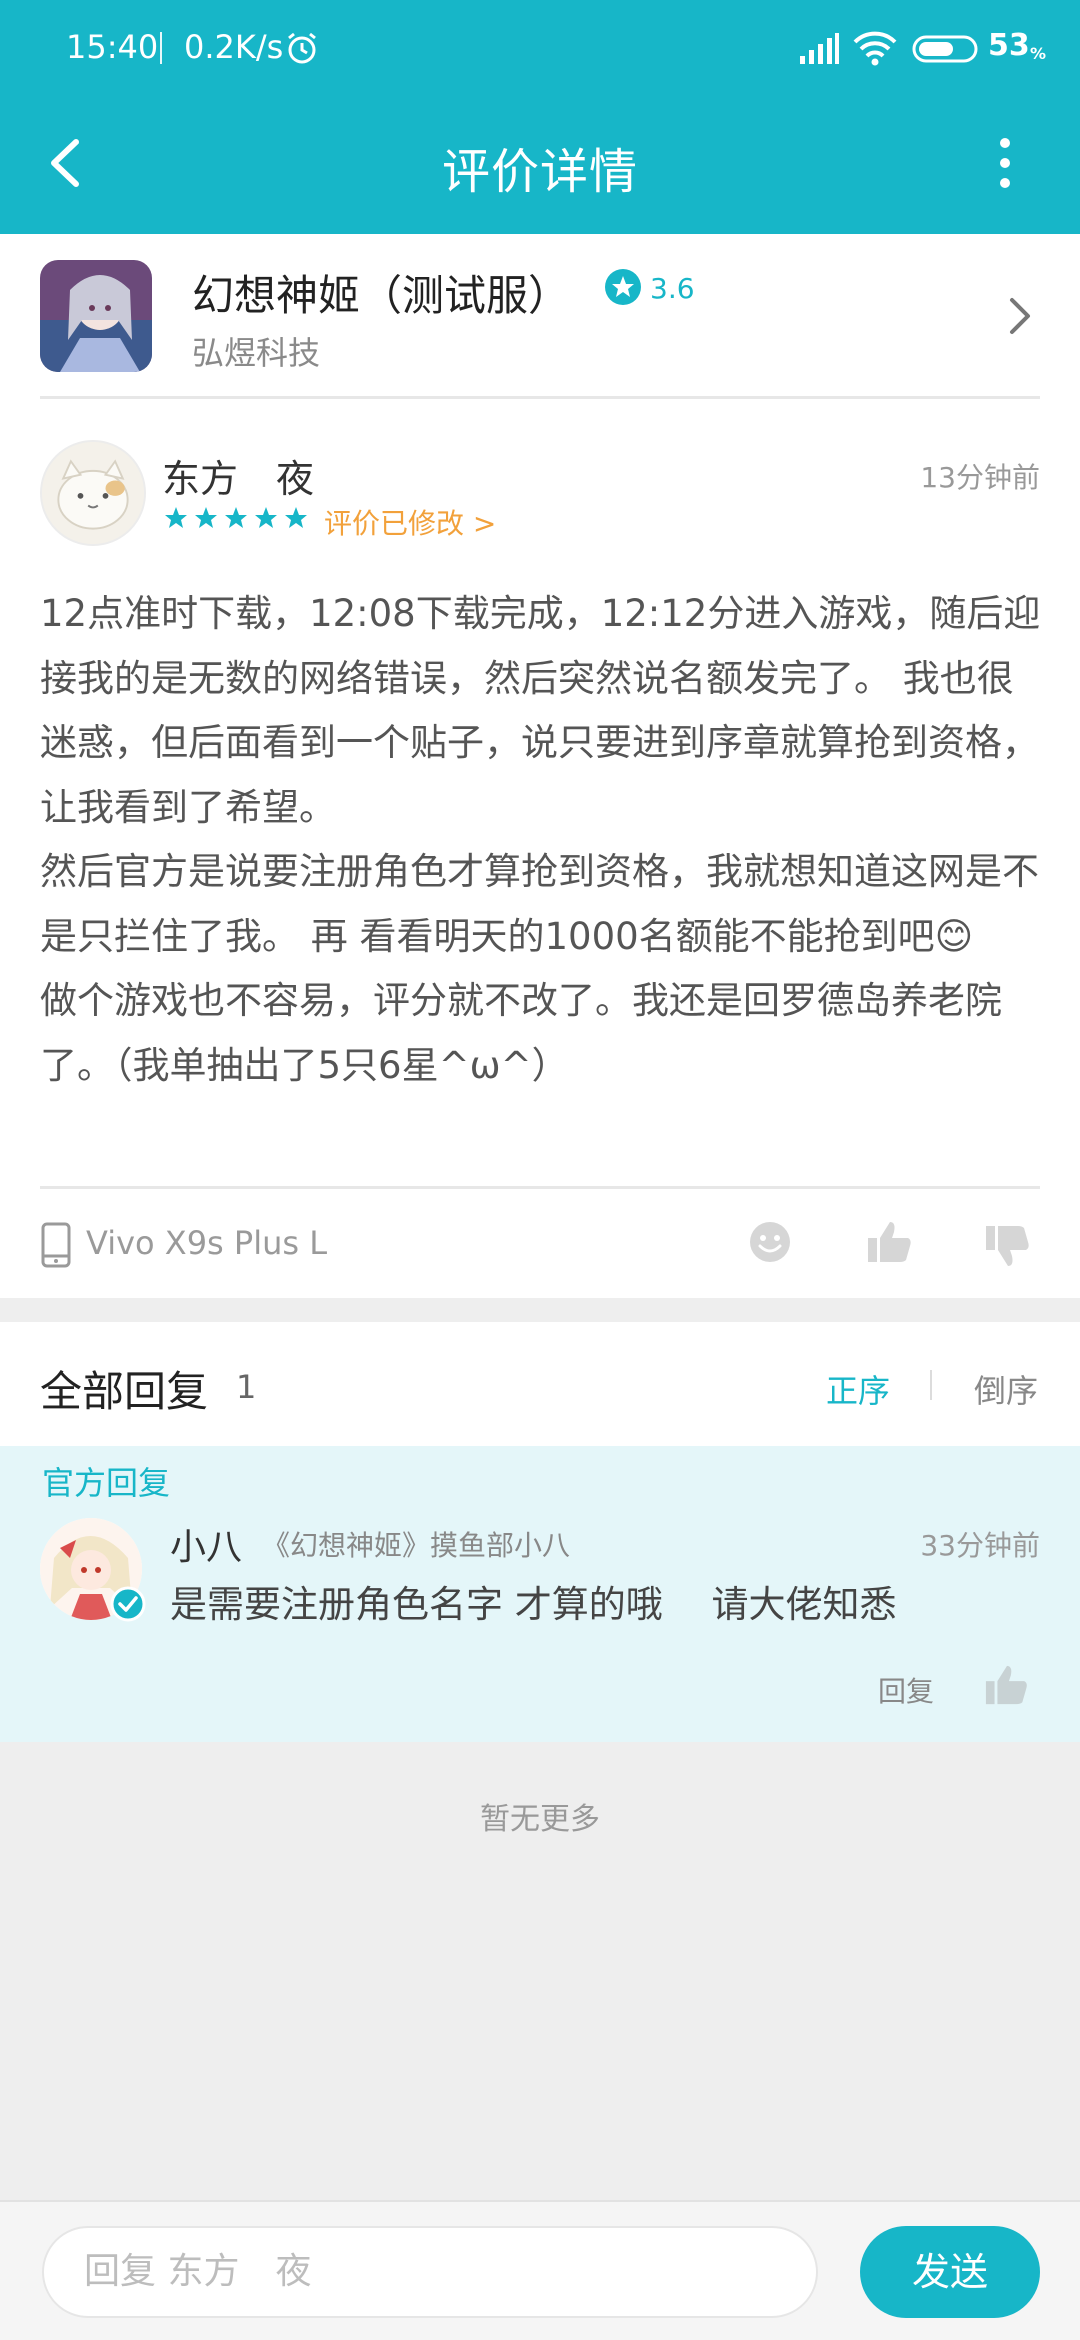 The width and height of the screenshot is (1080, 2340). I want to click on reviewer-avatar, so click(93, 493).